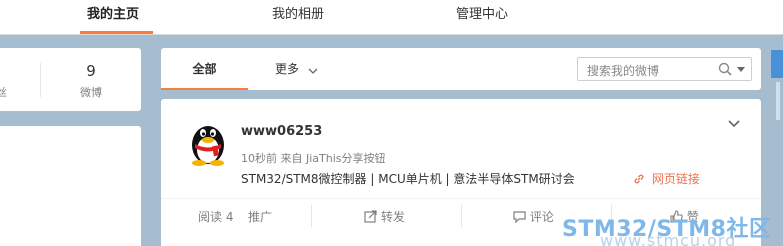 Image resolution: width=783 pixels, height=246 pixels. What do you see at coordinates (668, 238) in the screenshot?
I see `watermark-url: www.stmcu.org` at bounding box center [668, 238].